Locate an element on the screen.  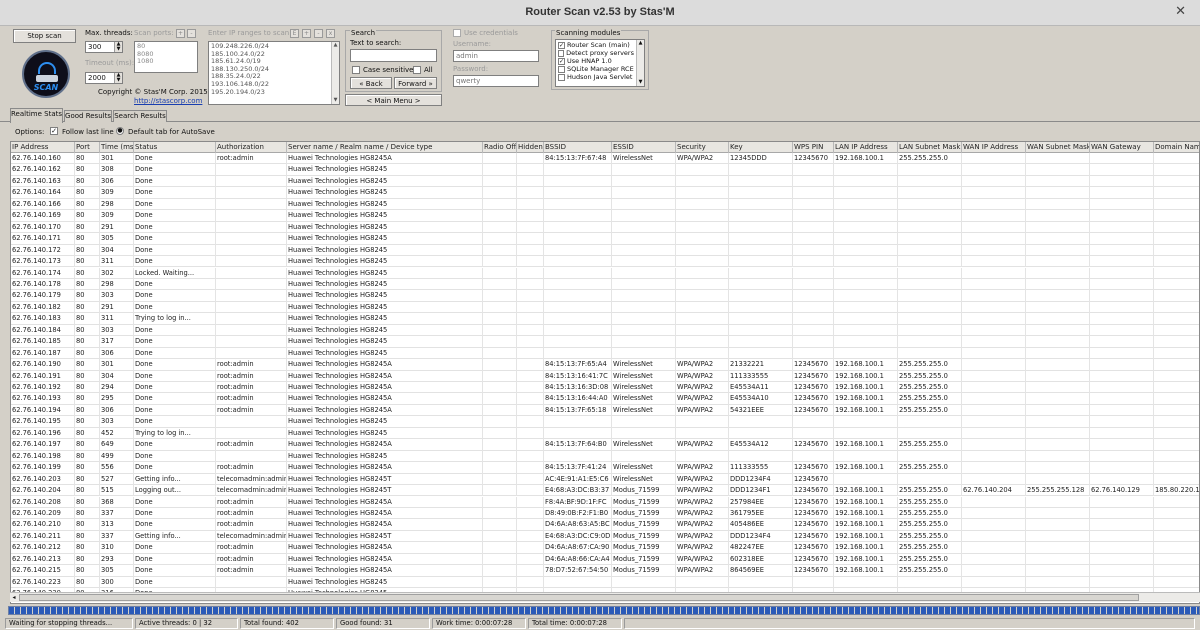
add-range-icon: + is located at coordinates (306, 33).